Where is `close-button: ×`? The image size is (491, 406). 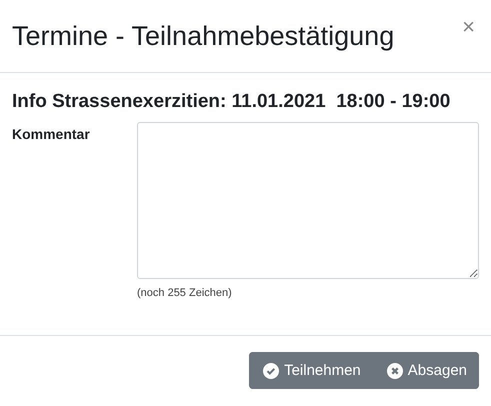
close-button: × is located at coordinates (468, 27).